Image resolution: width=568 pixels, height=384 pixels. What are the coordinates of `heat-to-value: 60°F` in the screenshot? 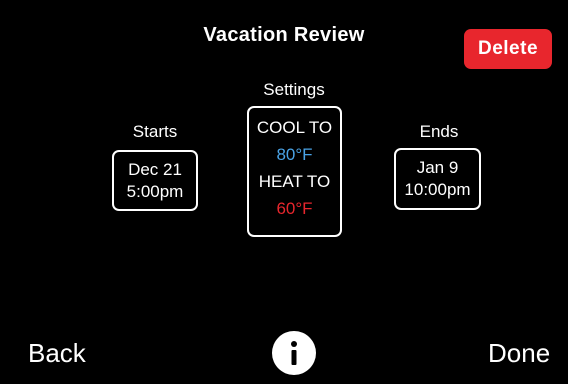 It's located at (294, 208).